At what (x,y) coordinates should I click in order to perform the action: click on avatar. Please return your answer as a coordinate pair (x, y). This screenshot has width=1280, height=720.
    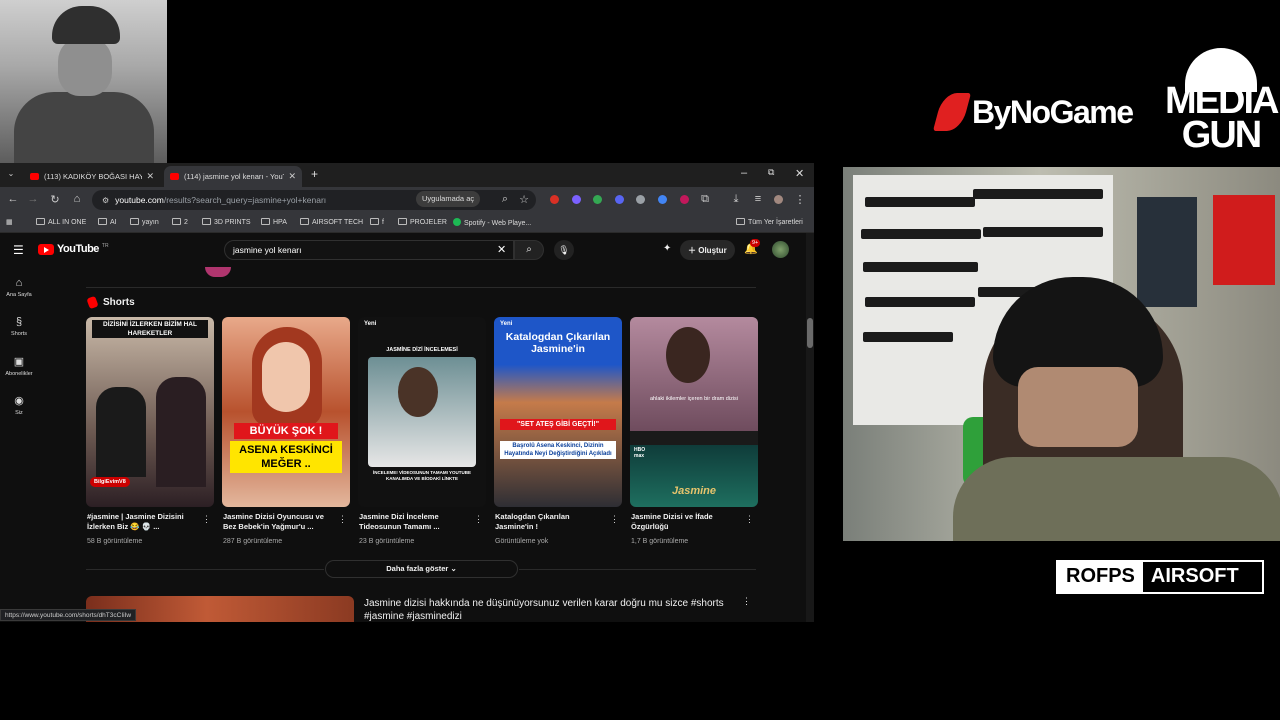
    Looking at the image, I should click on (780, 249).